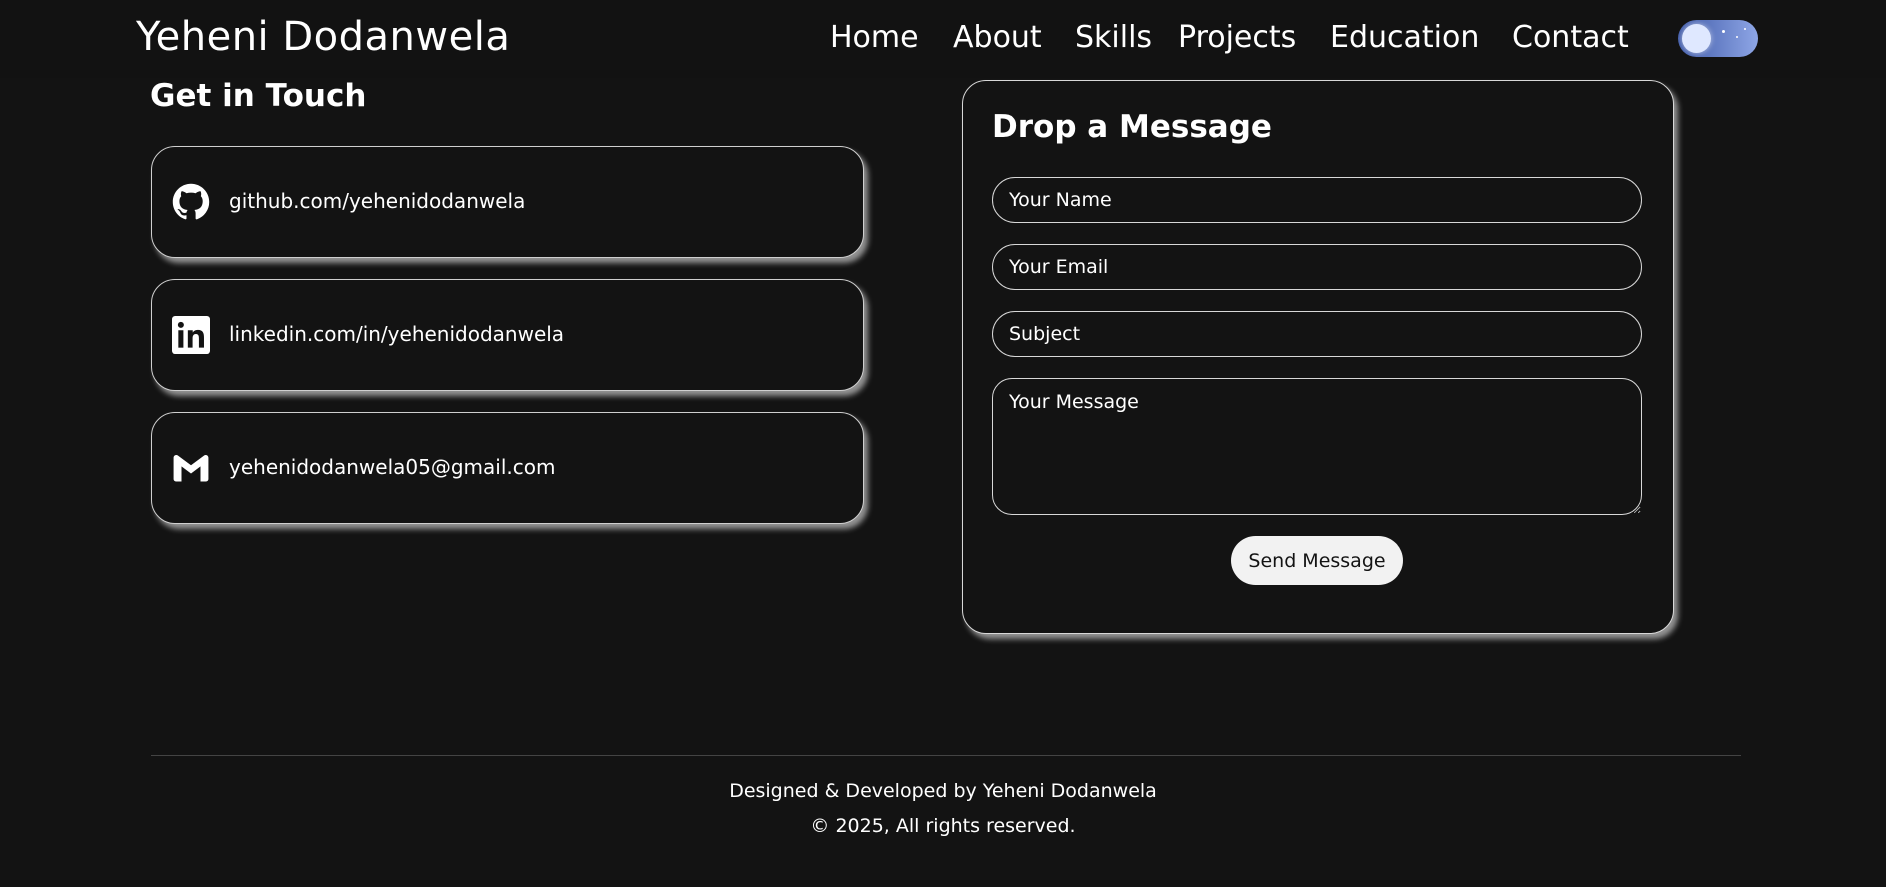 The height and width of the screenshot is (887, 1886). What do you see at coordinates (323, 37) in the screenshot?
I see `brand-name: Yeheni Dodanwela` at bounding box center [323, 37].